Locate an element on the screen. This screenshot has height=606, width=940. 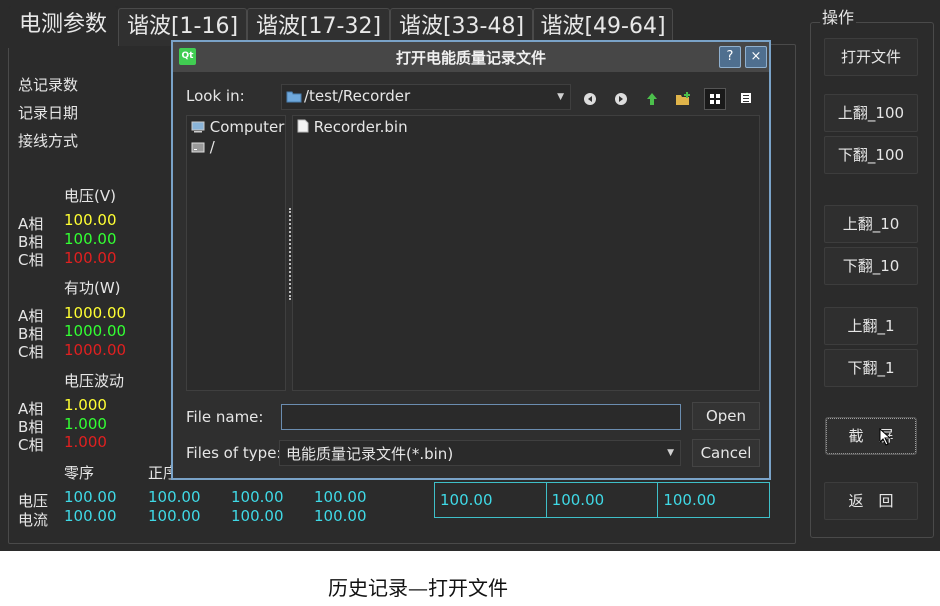
page-down-10-button: 下翻_10 is located at coordinates (871, 266).